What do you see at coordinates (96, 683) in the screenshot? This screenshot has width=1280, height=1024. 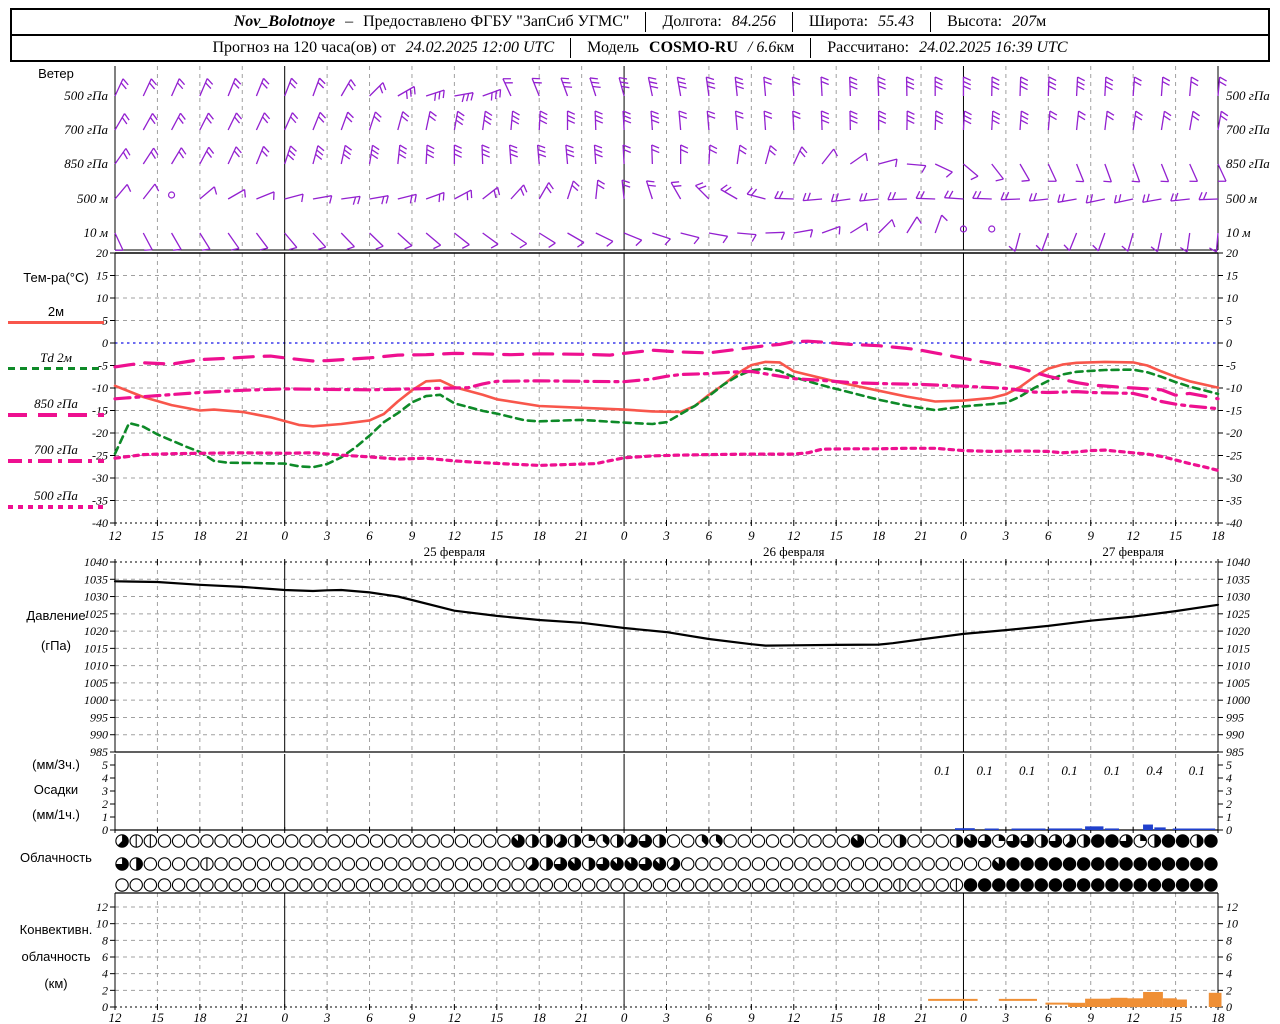 I see `pressure-tick-label-left: 1005` at bounding box center [96, 683].